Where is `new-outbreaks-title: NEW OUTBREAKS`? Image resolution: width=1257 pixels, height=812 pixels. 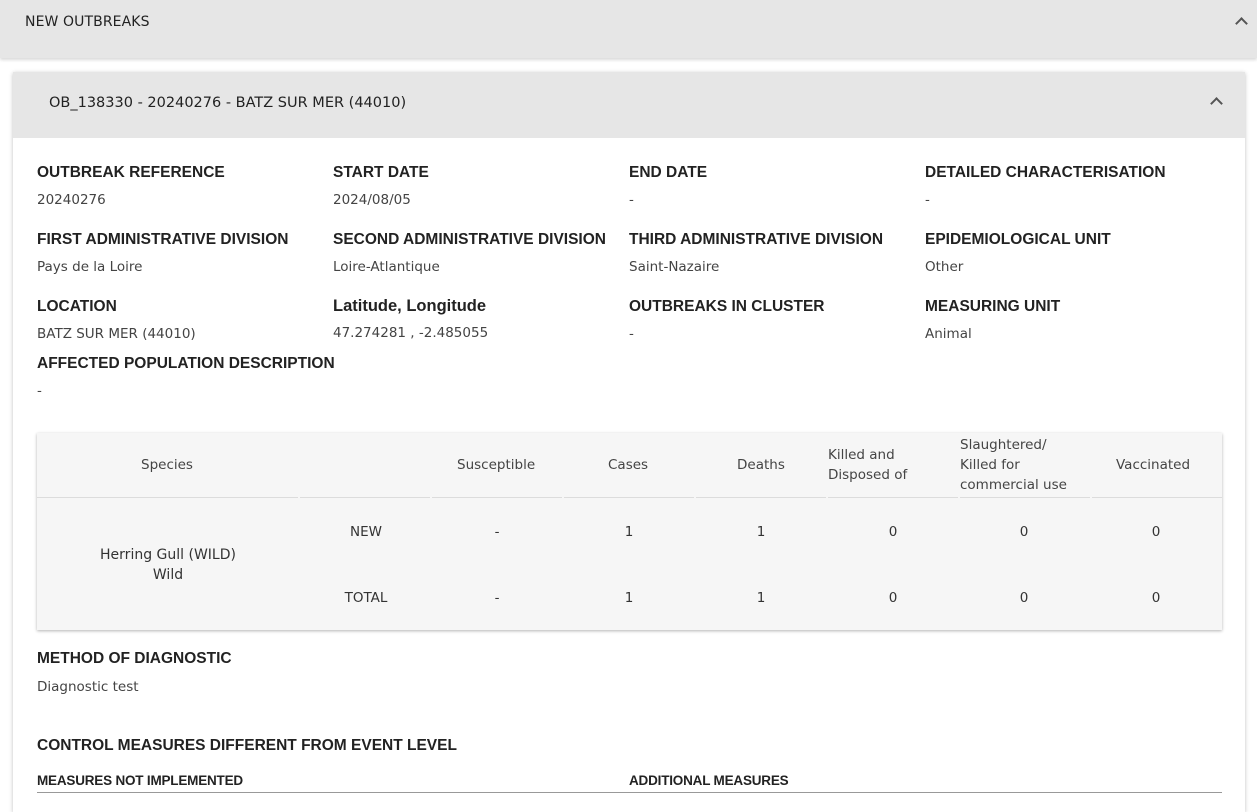
new-outbreaks-title: NEW OUTBREAKS is located at coordinates (87, 22).